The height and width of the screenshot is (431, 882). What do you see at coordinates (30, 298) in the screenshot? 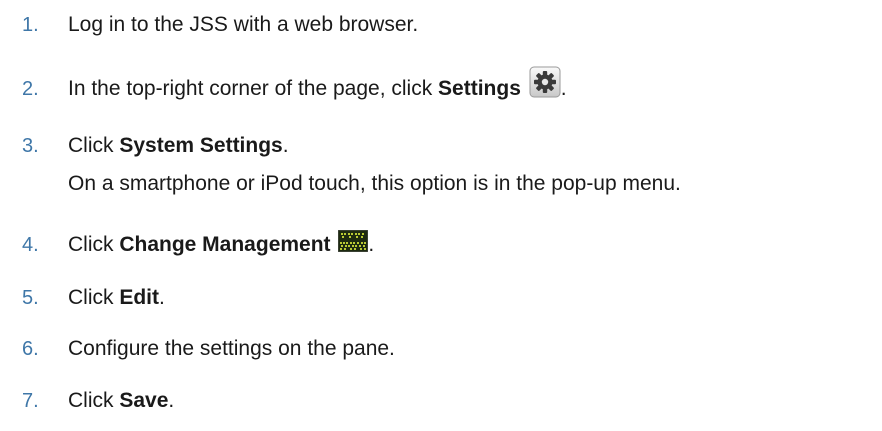
I see `step-number: 5.` at bounding box center [30, 298].